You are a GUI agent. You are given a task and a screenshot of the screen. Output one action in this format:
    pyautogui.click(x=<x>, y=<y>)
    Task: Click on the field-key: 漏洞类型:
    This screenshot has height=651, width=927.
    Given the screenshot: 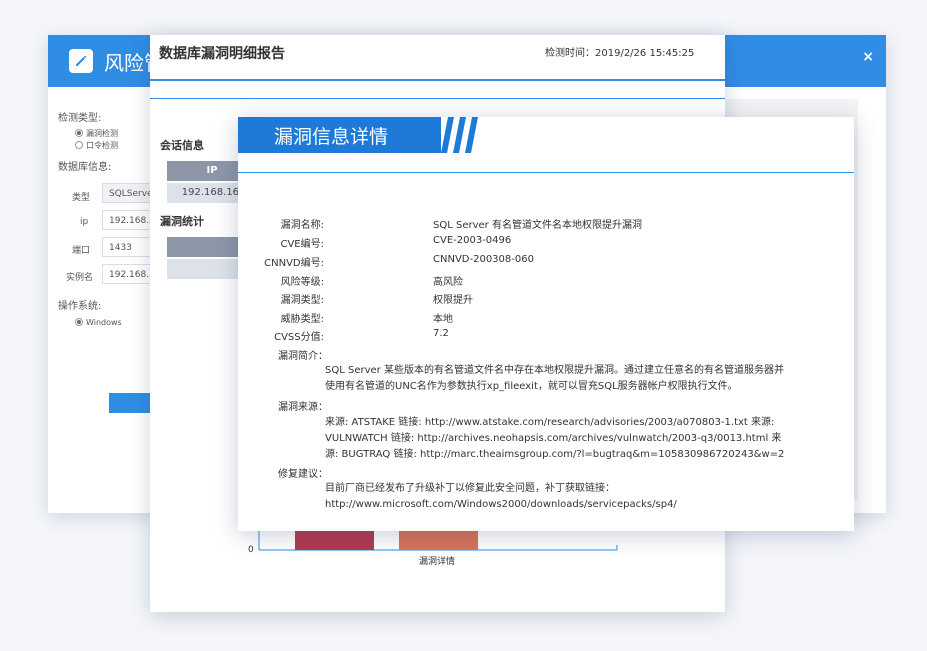 What is the action you would take?
    pyautogui.click(x=302, y=300)
    